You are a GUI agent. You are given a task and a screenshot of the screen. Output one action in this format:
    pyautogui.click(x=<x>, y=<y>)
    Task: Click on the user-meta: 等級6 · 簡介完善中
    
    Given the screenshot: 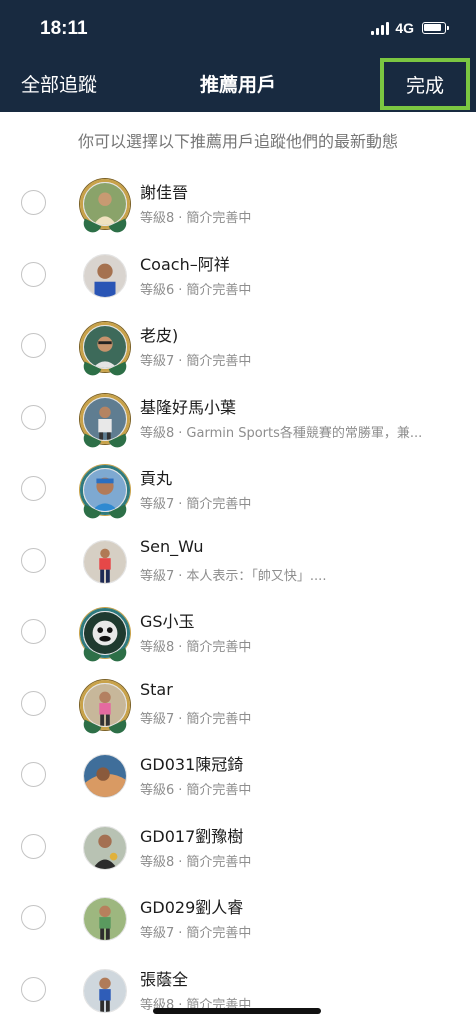 What is the action you would take?
    pyautogui.click(x=195, y=288)
    